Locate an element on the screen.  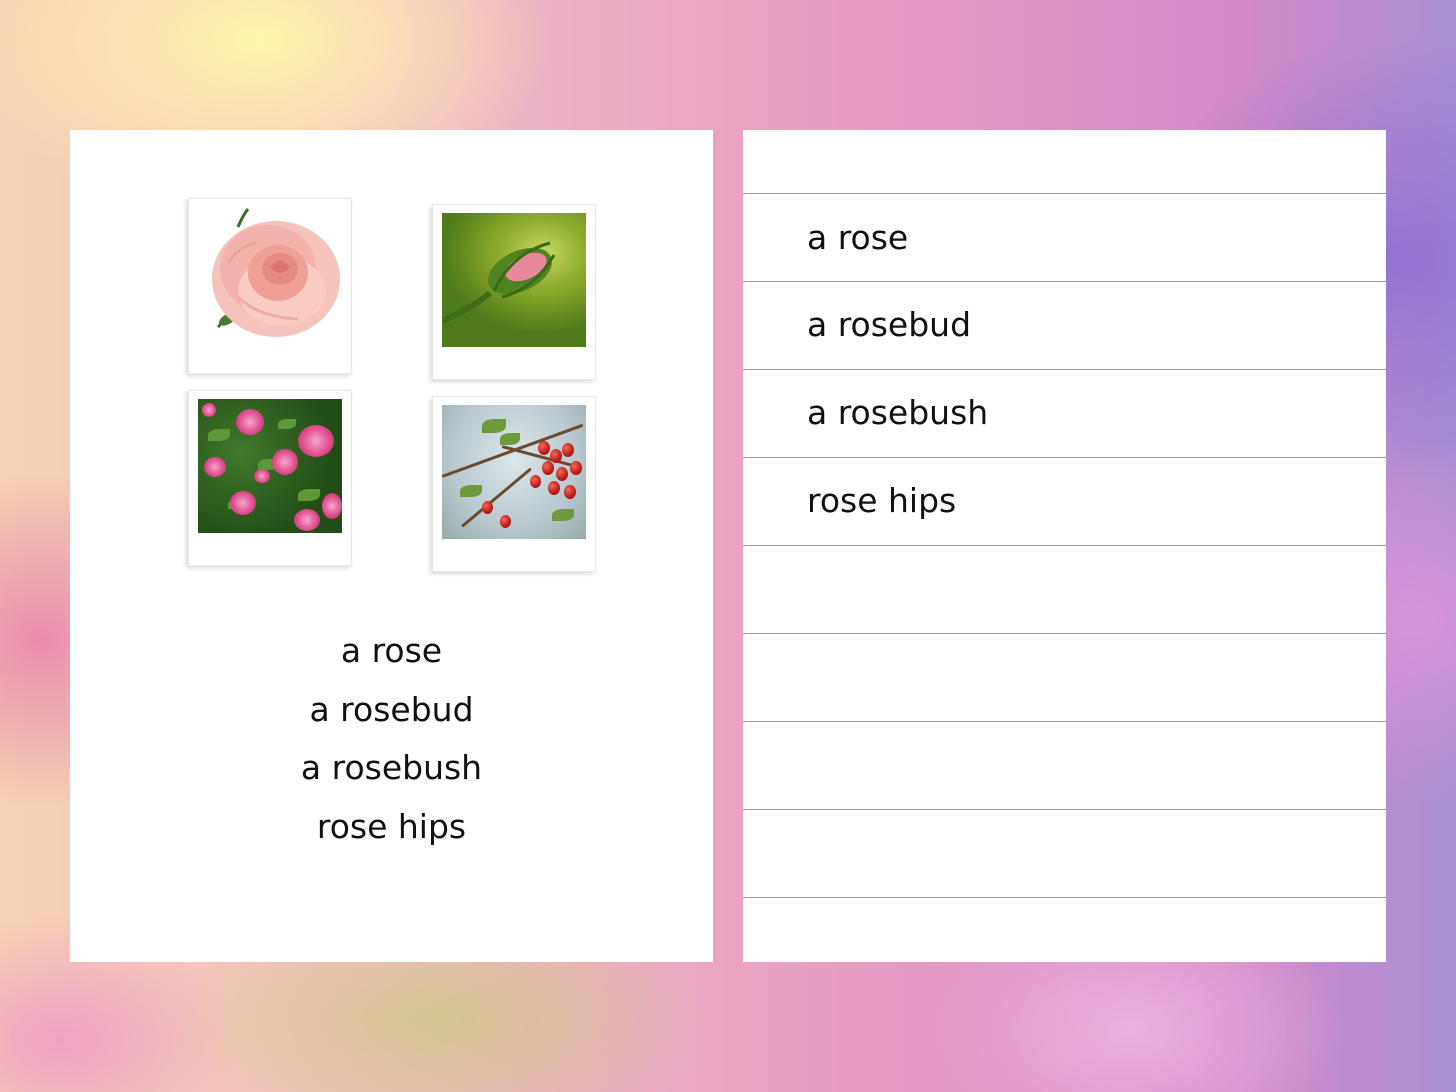
line-word-rose-hips: rose hips is located at coordinates (882, 500).